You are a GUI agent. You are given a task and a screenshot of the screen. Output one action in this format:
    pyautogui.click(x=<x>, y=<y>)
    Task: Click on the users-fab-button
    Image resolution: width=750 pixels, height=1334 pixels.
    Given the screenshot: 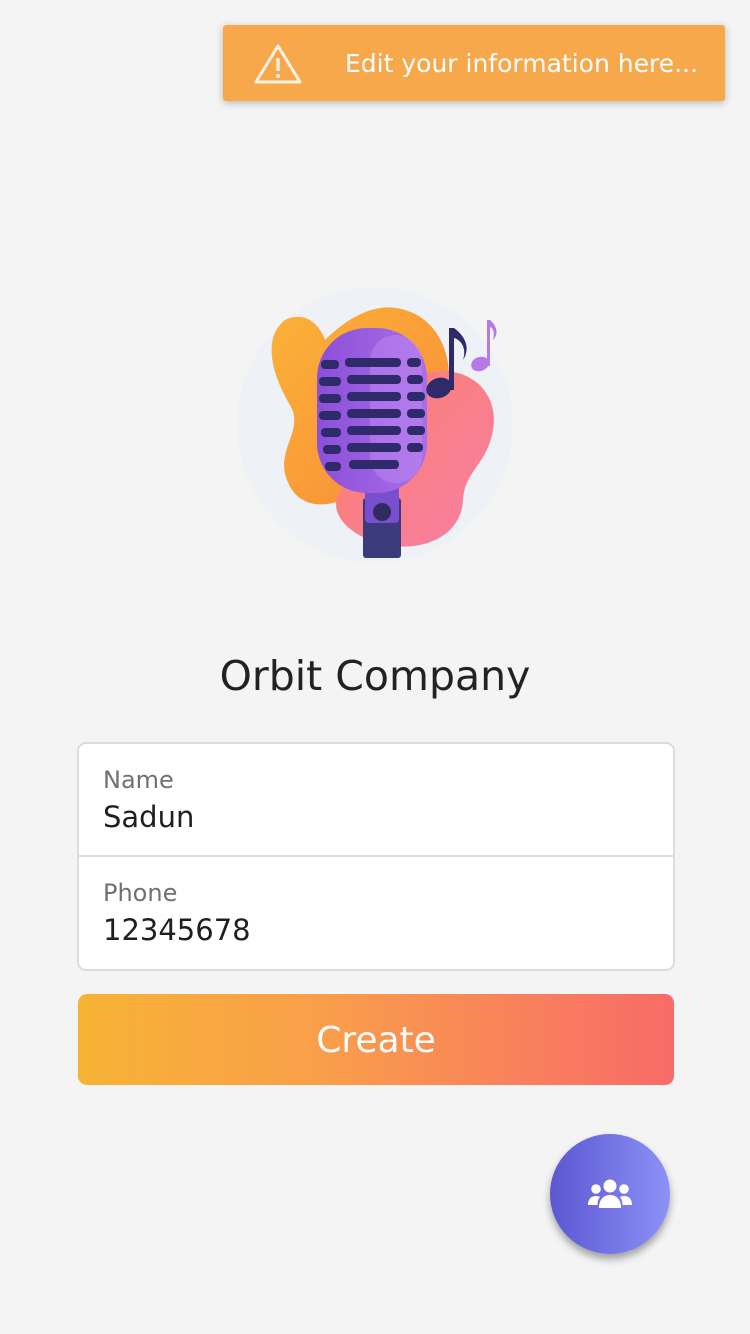 What is the action you would take?
    pyautogui.click(x=610, y=1194)
    